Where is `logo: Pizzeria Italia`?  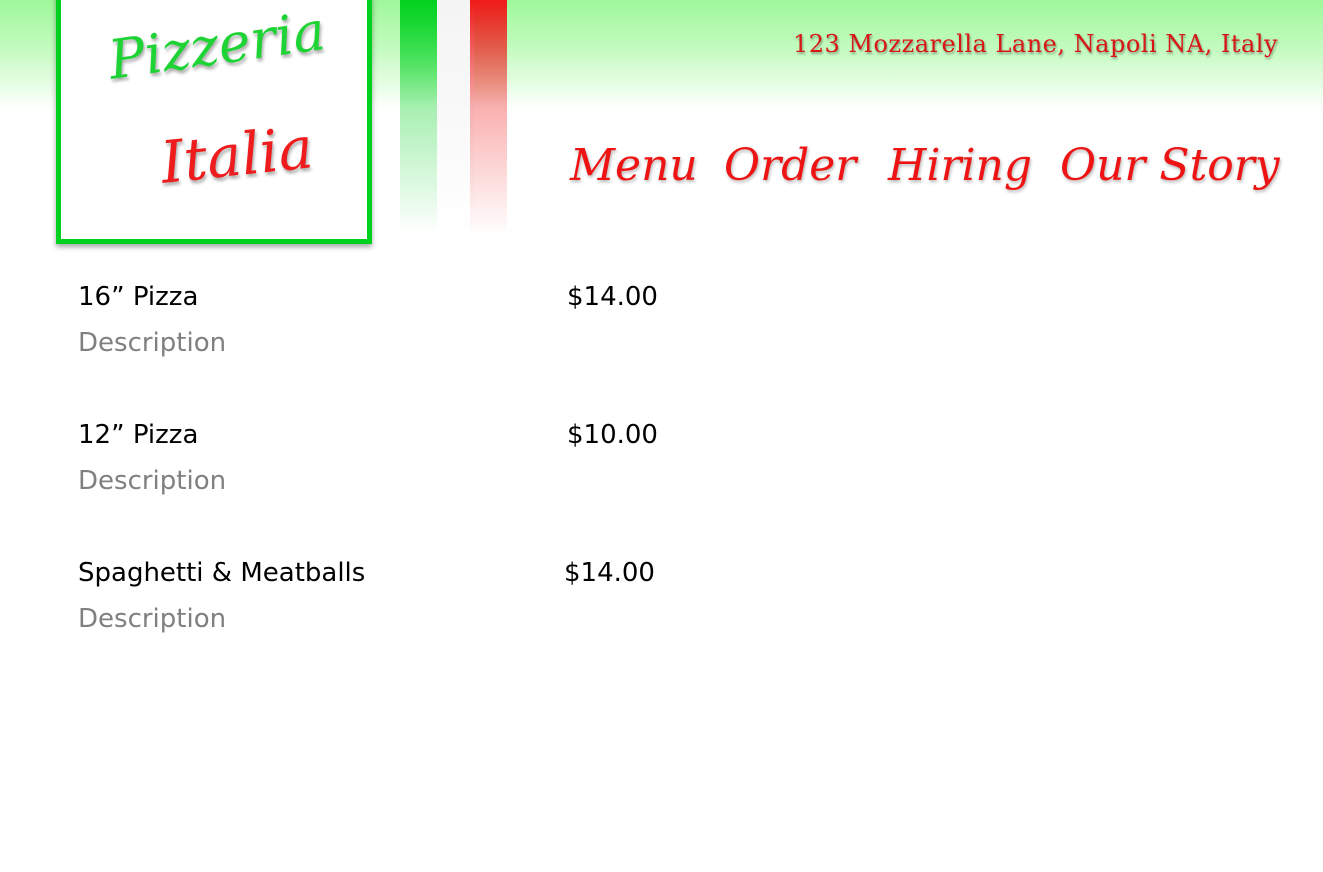
logo: Pizzeria Italia is located at coordinates (214, 122).